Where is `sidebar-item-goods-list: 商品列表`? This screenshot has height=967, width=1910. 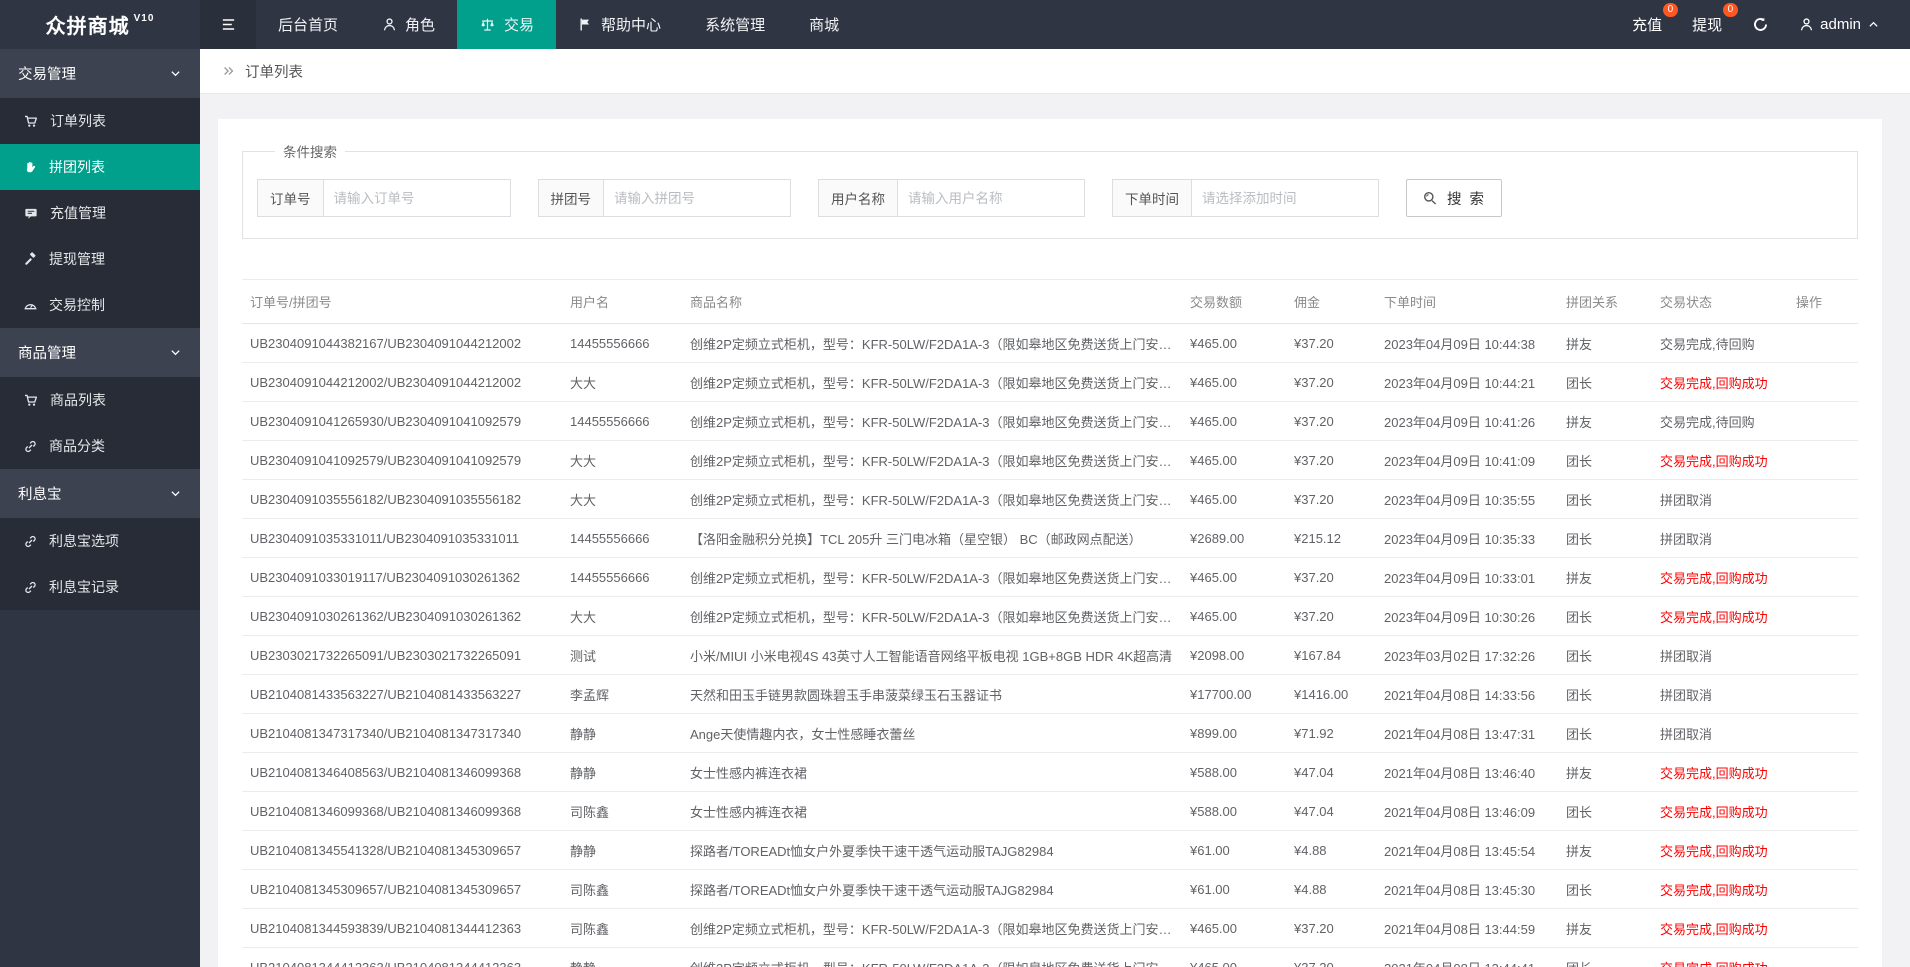 sidebar-item-goods-list: 商品列表 is located at coordinates (100, 400).